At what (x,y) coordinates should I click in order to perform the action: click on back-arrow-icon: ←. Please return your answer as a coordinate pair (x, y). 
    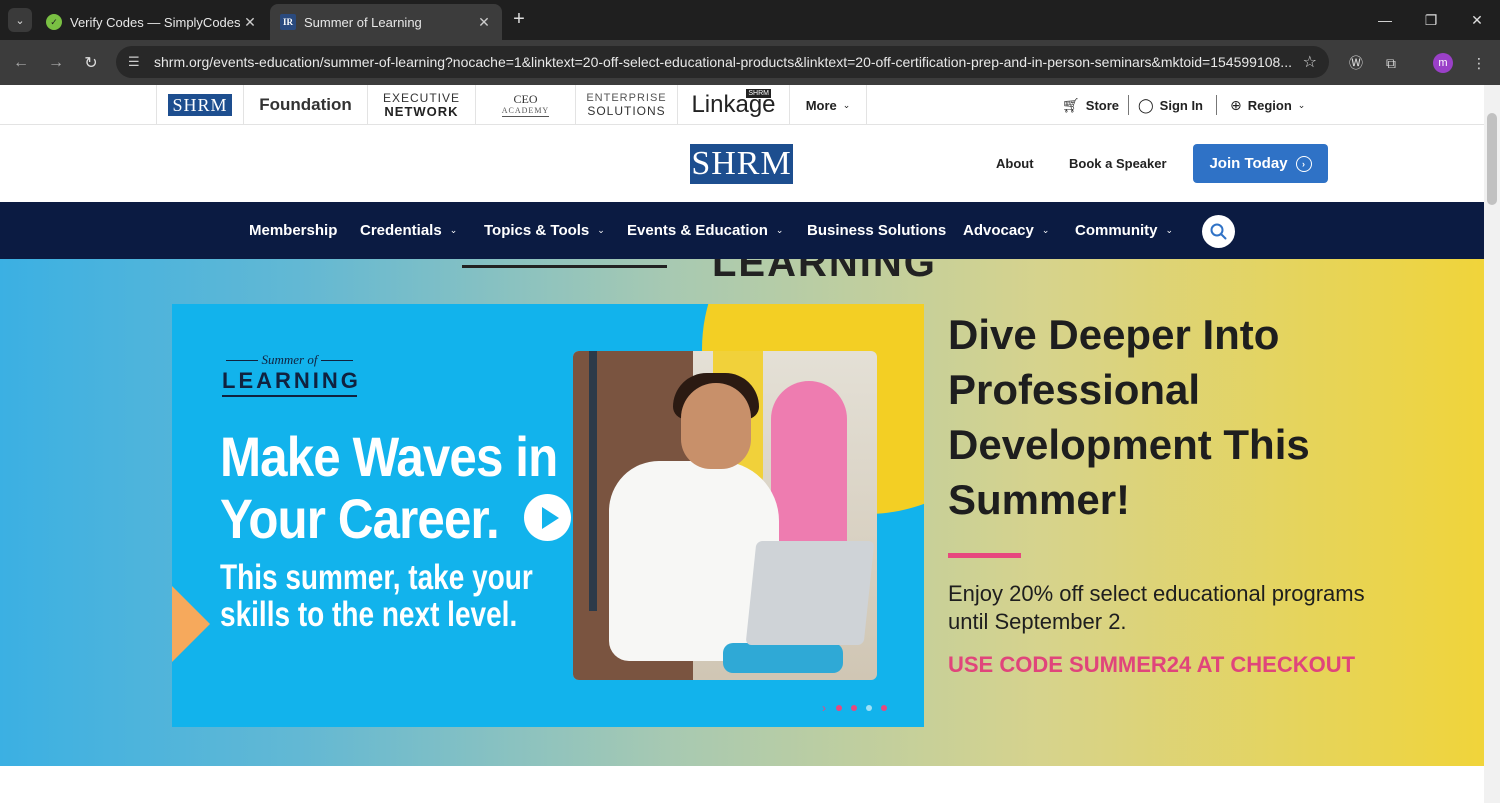
    Looking at the image, I should click on (21, 63).